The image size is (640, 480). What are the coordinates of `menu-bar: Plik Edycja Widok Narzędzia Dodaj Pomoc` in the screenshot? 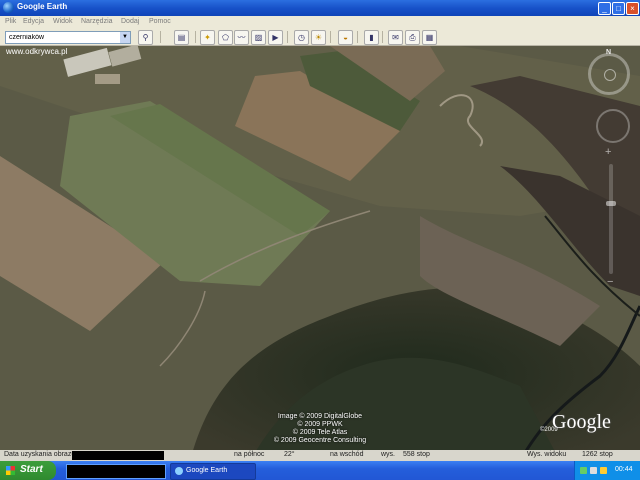 It's located at (320, 22).